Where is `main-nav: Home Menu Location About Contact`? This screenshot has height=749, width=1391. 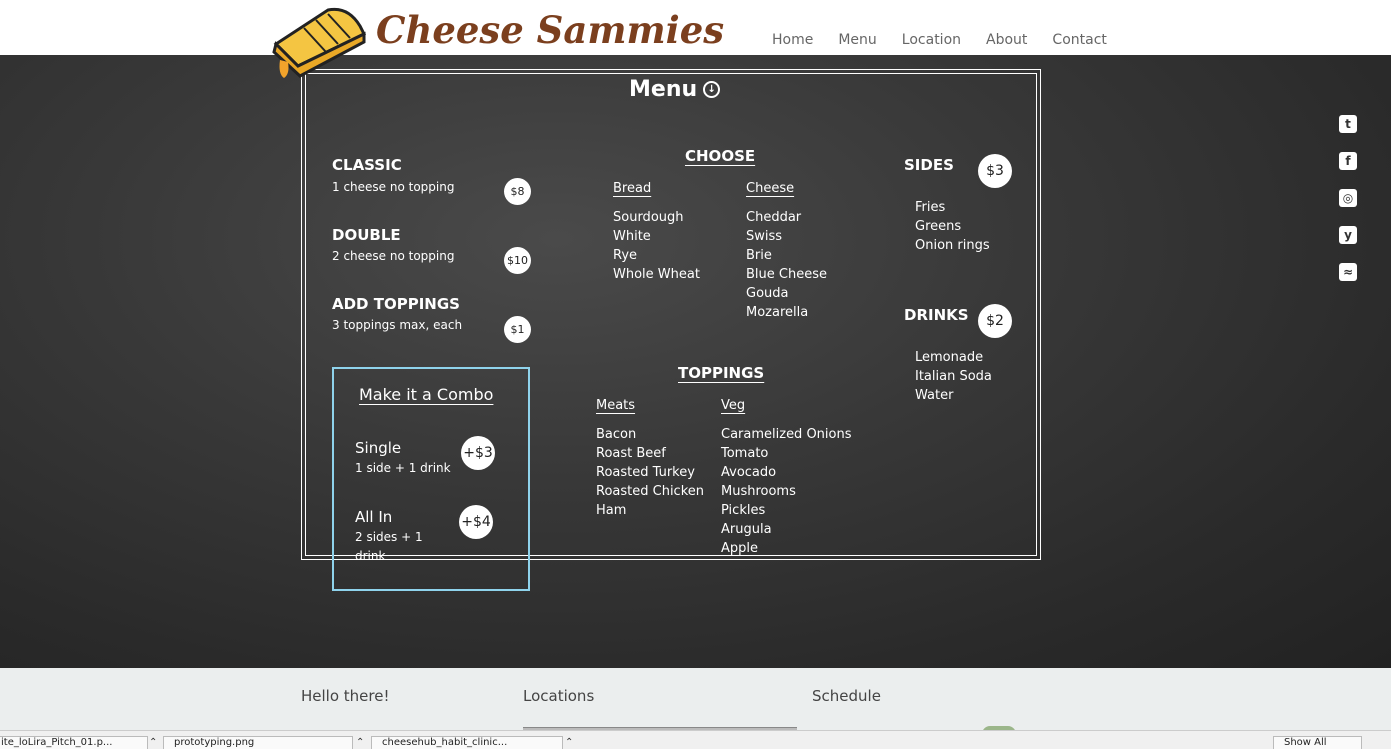 main-nav: Home Menu Location About Contact is located at coordinates (939, 40).